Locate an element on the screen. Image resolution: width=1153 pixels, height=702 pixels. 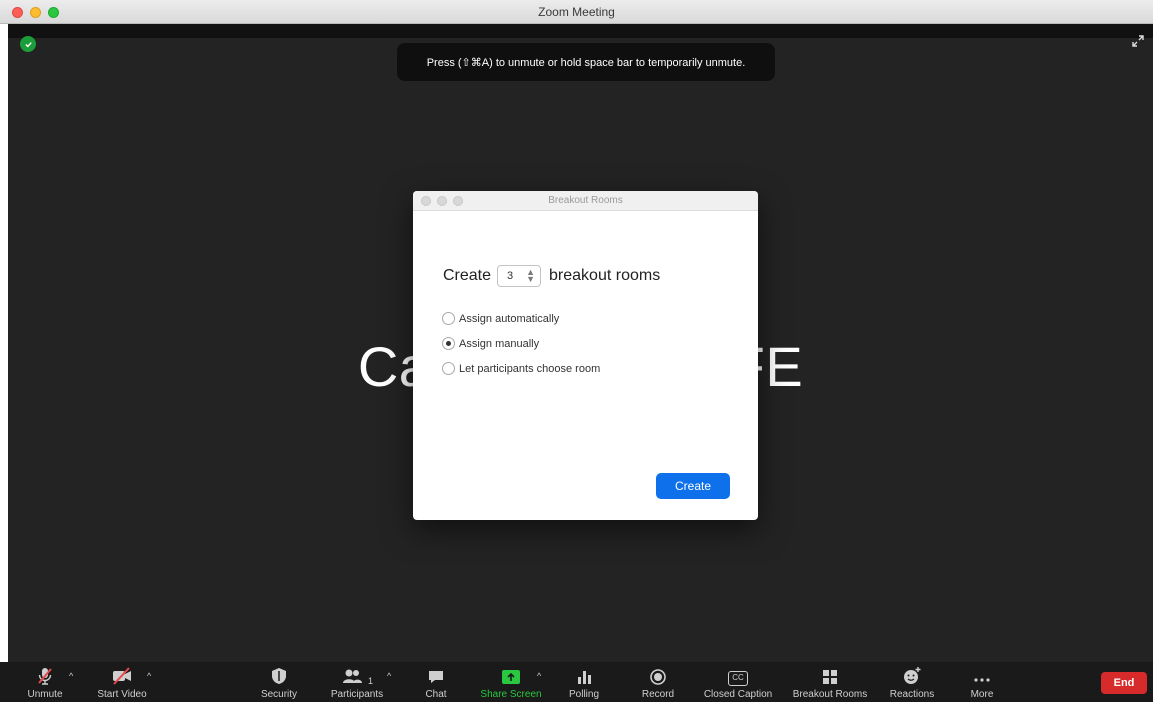
cc-badge: CC is located at coordinates (738, 678).